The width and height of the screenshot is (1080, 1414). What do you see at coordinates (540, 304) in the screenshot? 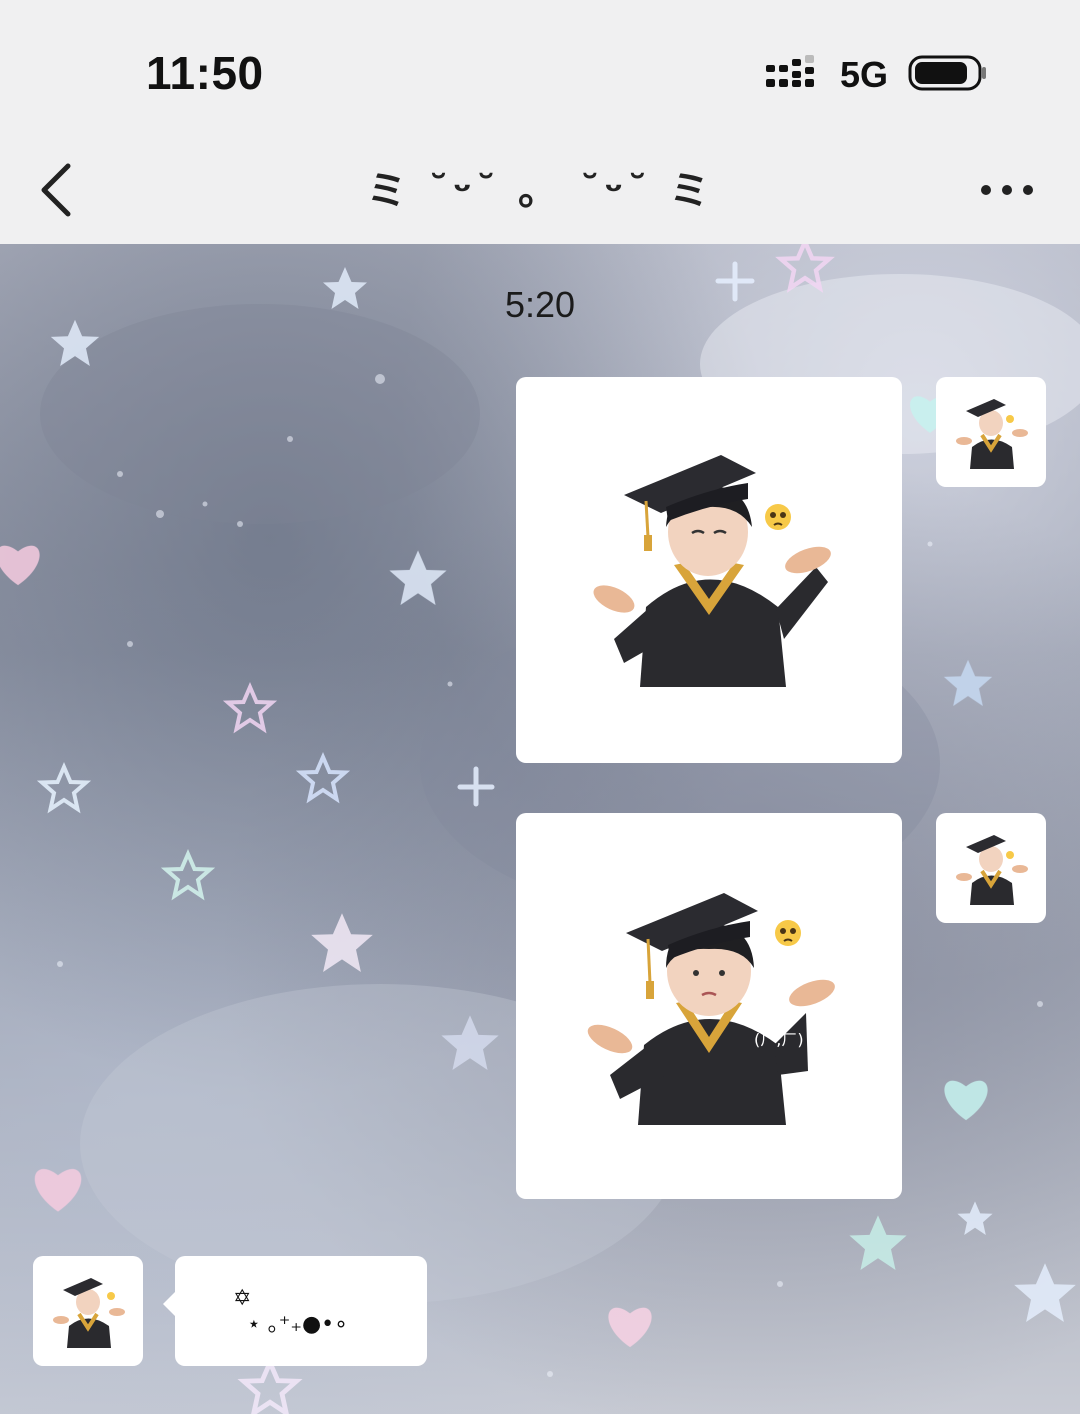
I see `message-timestamp: 5:20` at bounding box center [540, 304].